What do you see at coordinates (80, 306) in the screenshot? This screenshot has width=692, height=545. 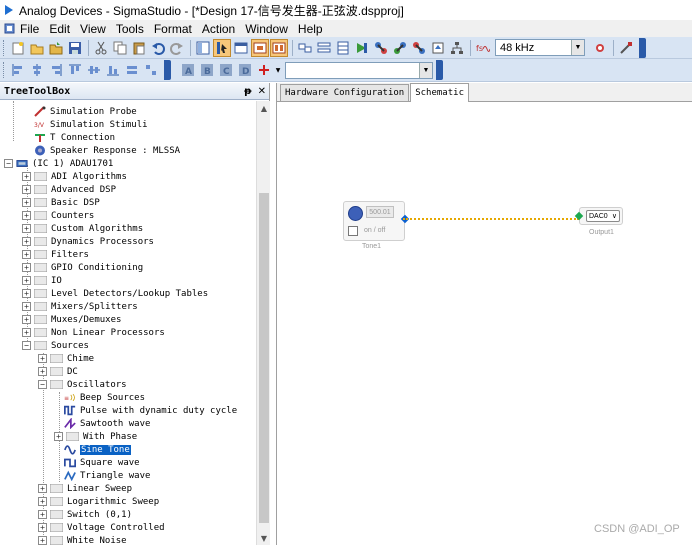 I see `list-item: + Mixers/Splitters` at bounding box center [80, 306].